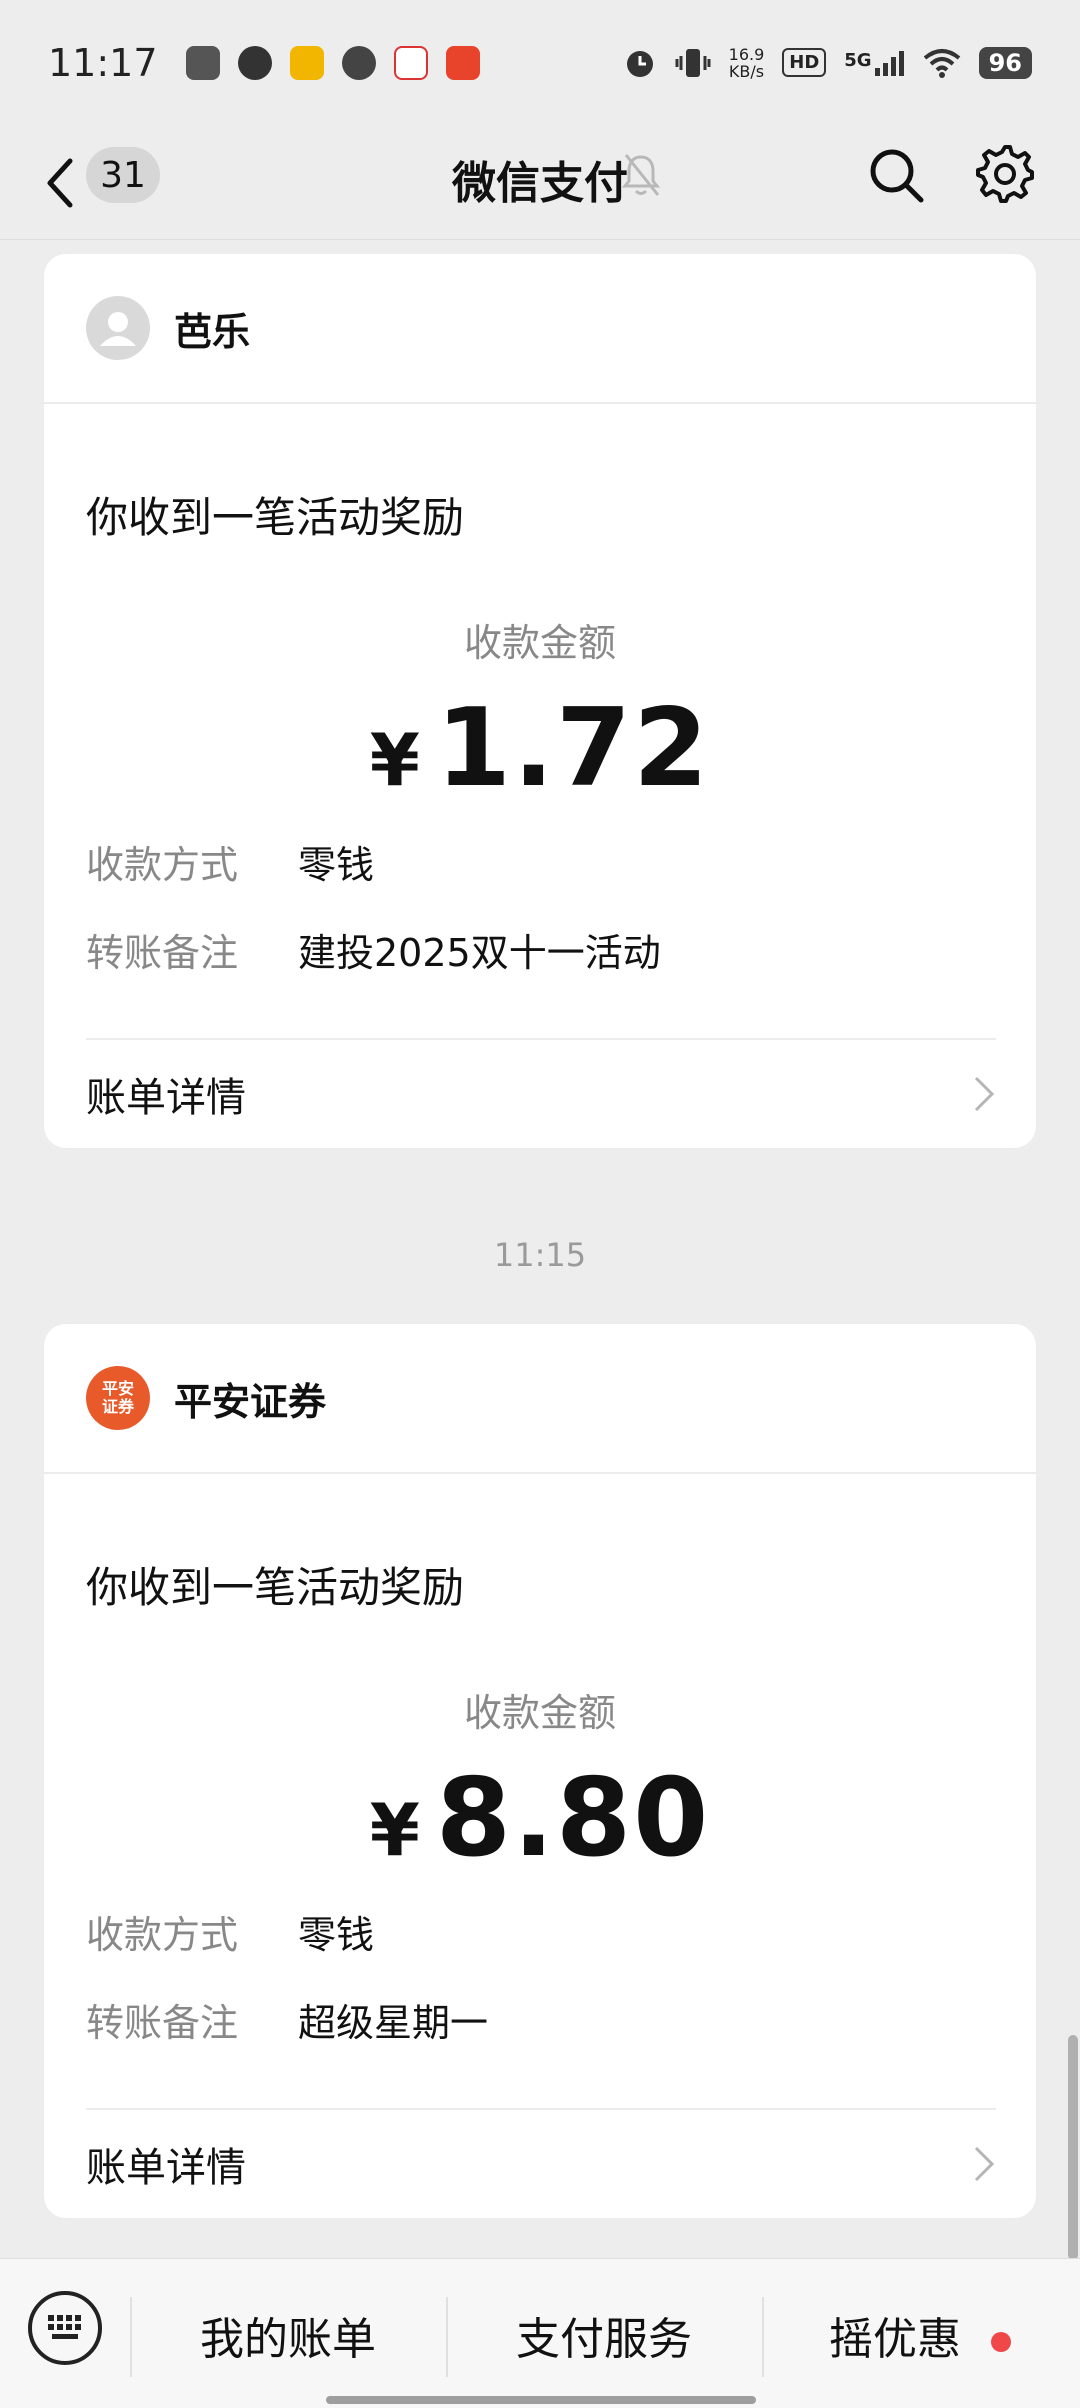  What do you see at coordinates (573, 1818) in the screenshot?
I see `amount-value: 8.80` at bounding box center [573, 1818].